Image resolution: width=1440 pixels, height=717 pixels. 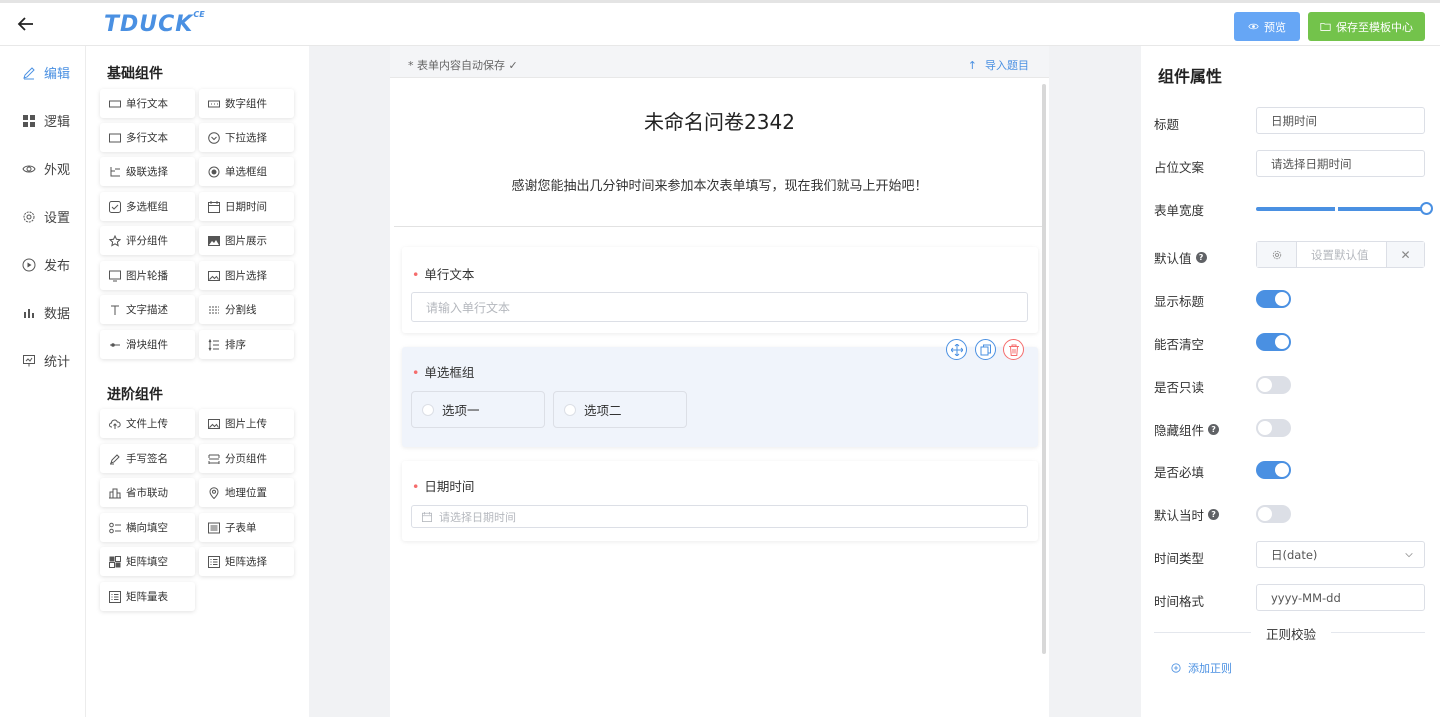 I want to click on city-icon, so click(x=115, y=493).